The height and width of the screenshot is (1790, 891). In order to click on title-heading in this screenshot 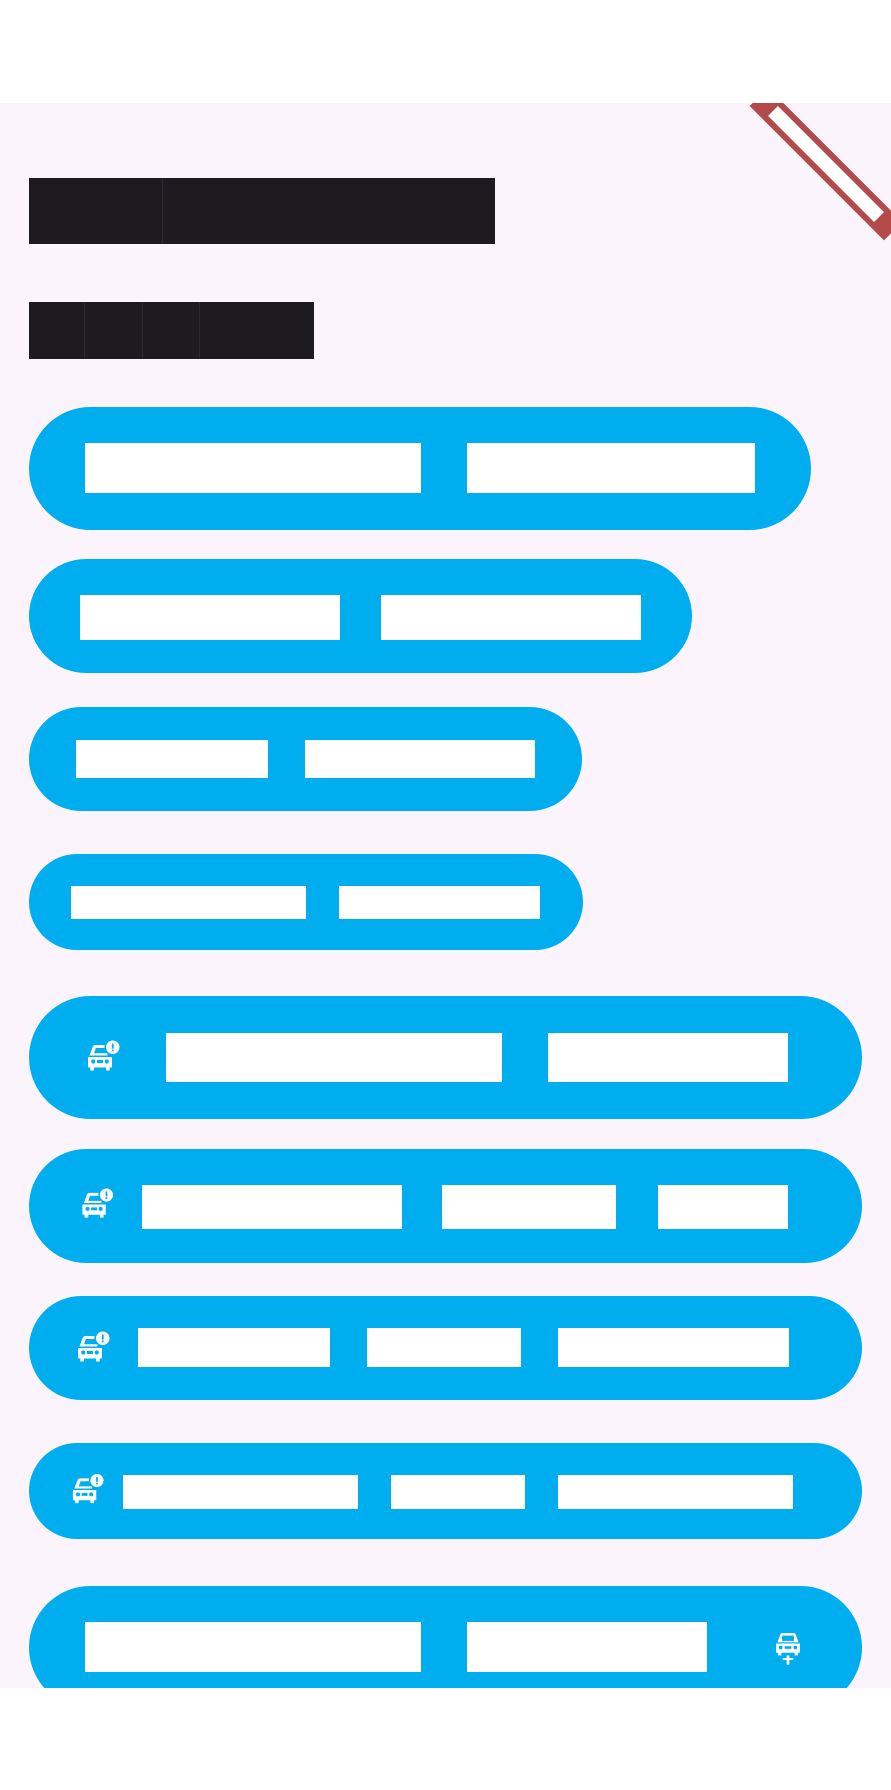, I will do `click(262, 211)`.